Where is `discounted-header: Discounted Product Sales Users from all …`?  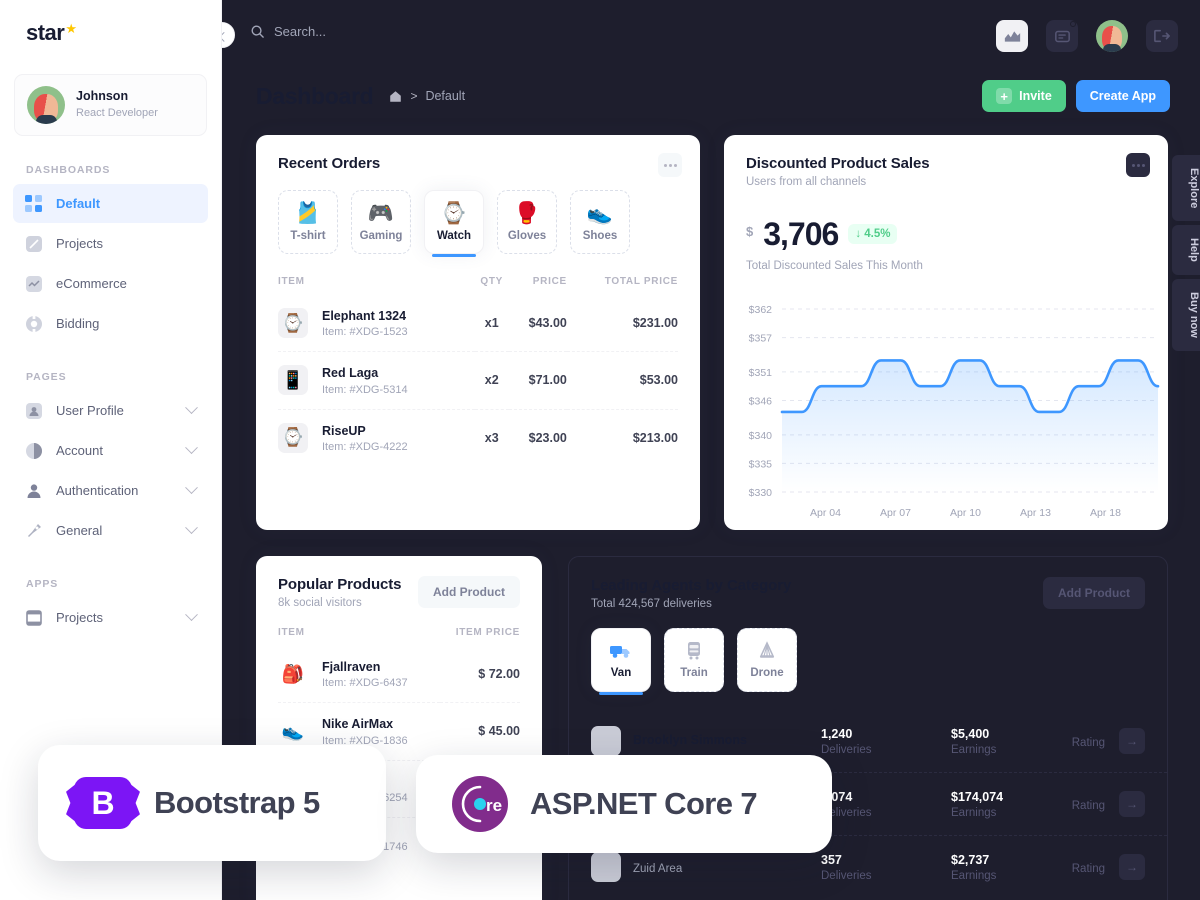
discounted-header: Discounted Product Sales Users from all … is located at coordinates (946, 161).